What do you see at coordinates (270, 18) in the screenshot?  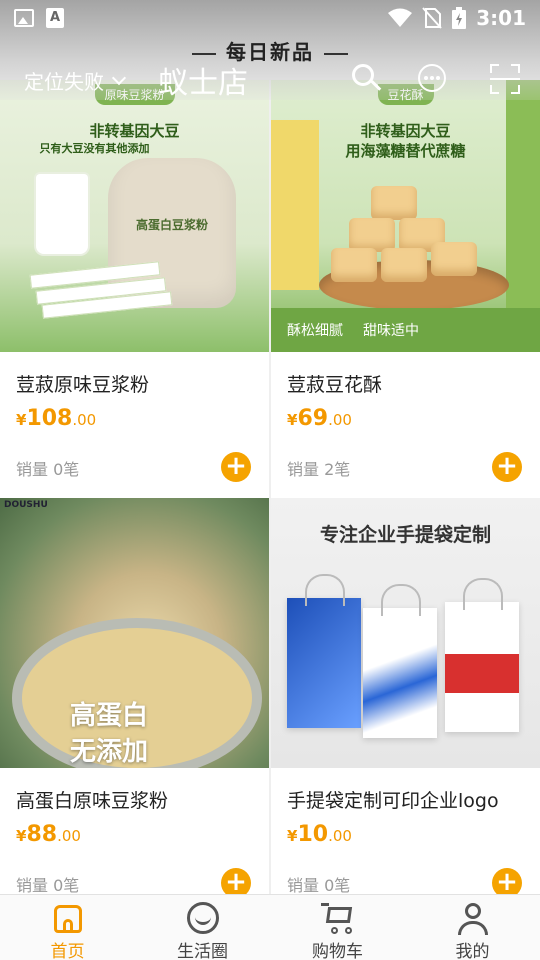 I see `status-bar: A 3:01` at bounding box center [270, 18].